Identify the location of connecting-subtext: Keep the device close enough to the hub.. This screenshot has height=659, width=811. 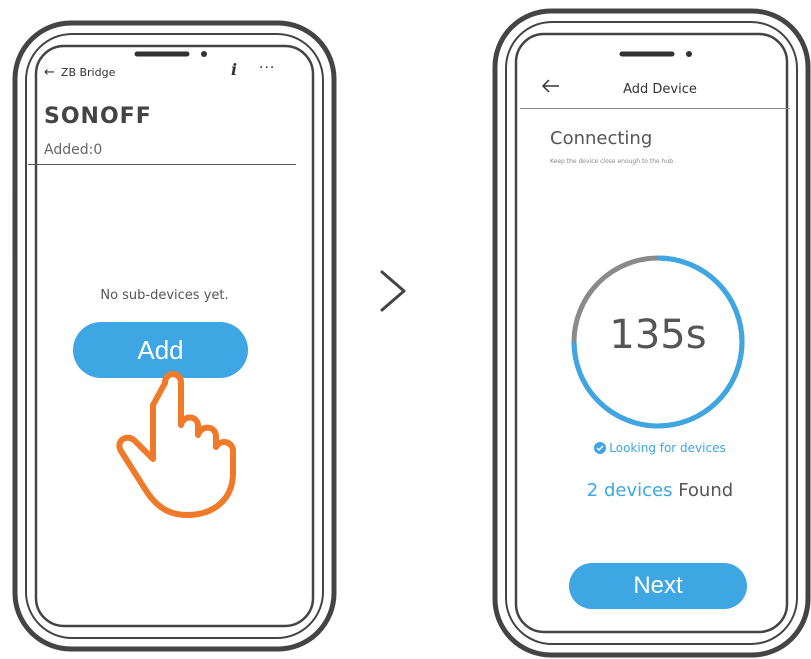
(612, 161).